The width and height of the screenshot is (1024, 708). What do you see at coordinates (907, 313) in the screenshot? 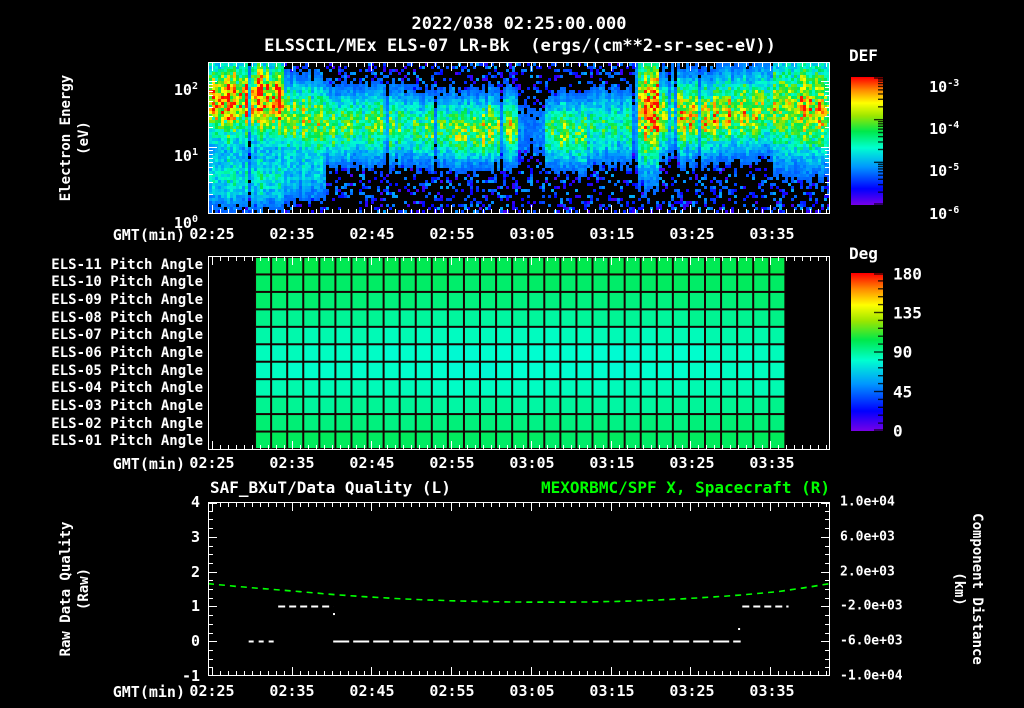
I see `deg-colorbar-tick-1: 135` at bounding box center [907, 313].